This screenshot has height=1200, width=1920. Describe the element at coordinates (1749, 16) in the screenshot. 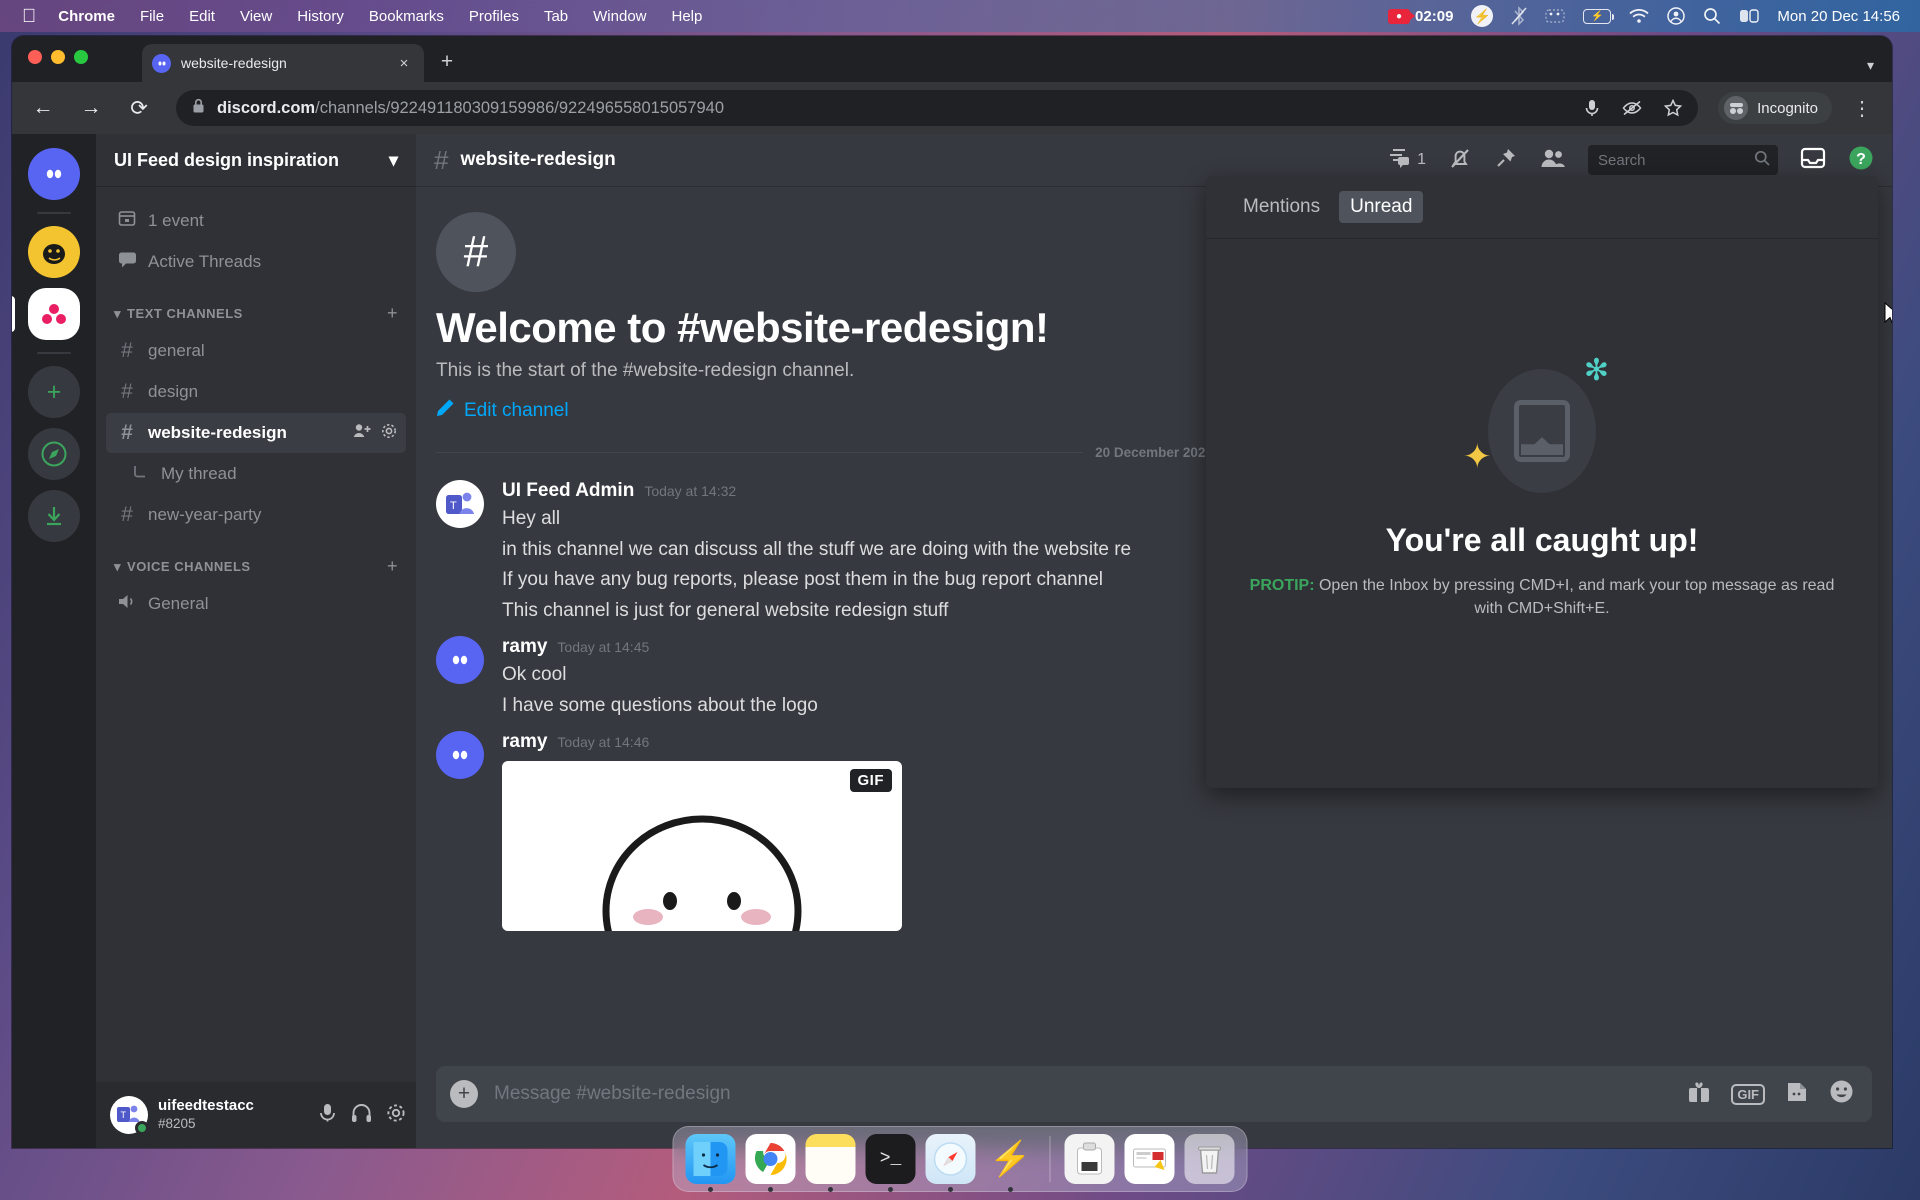

I see `control-center-toggle-icon` at that location.